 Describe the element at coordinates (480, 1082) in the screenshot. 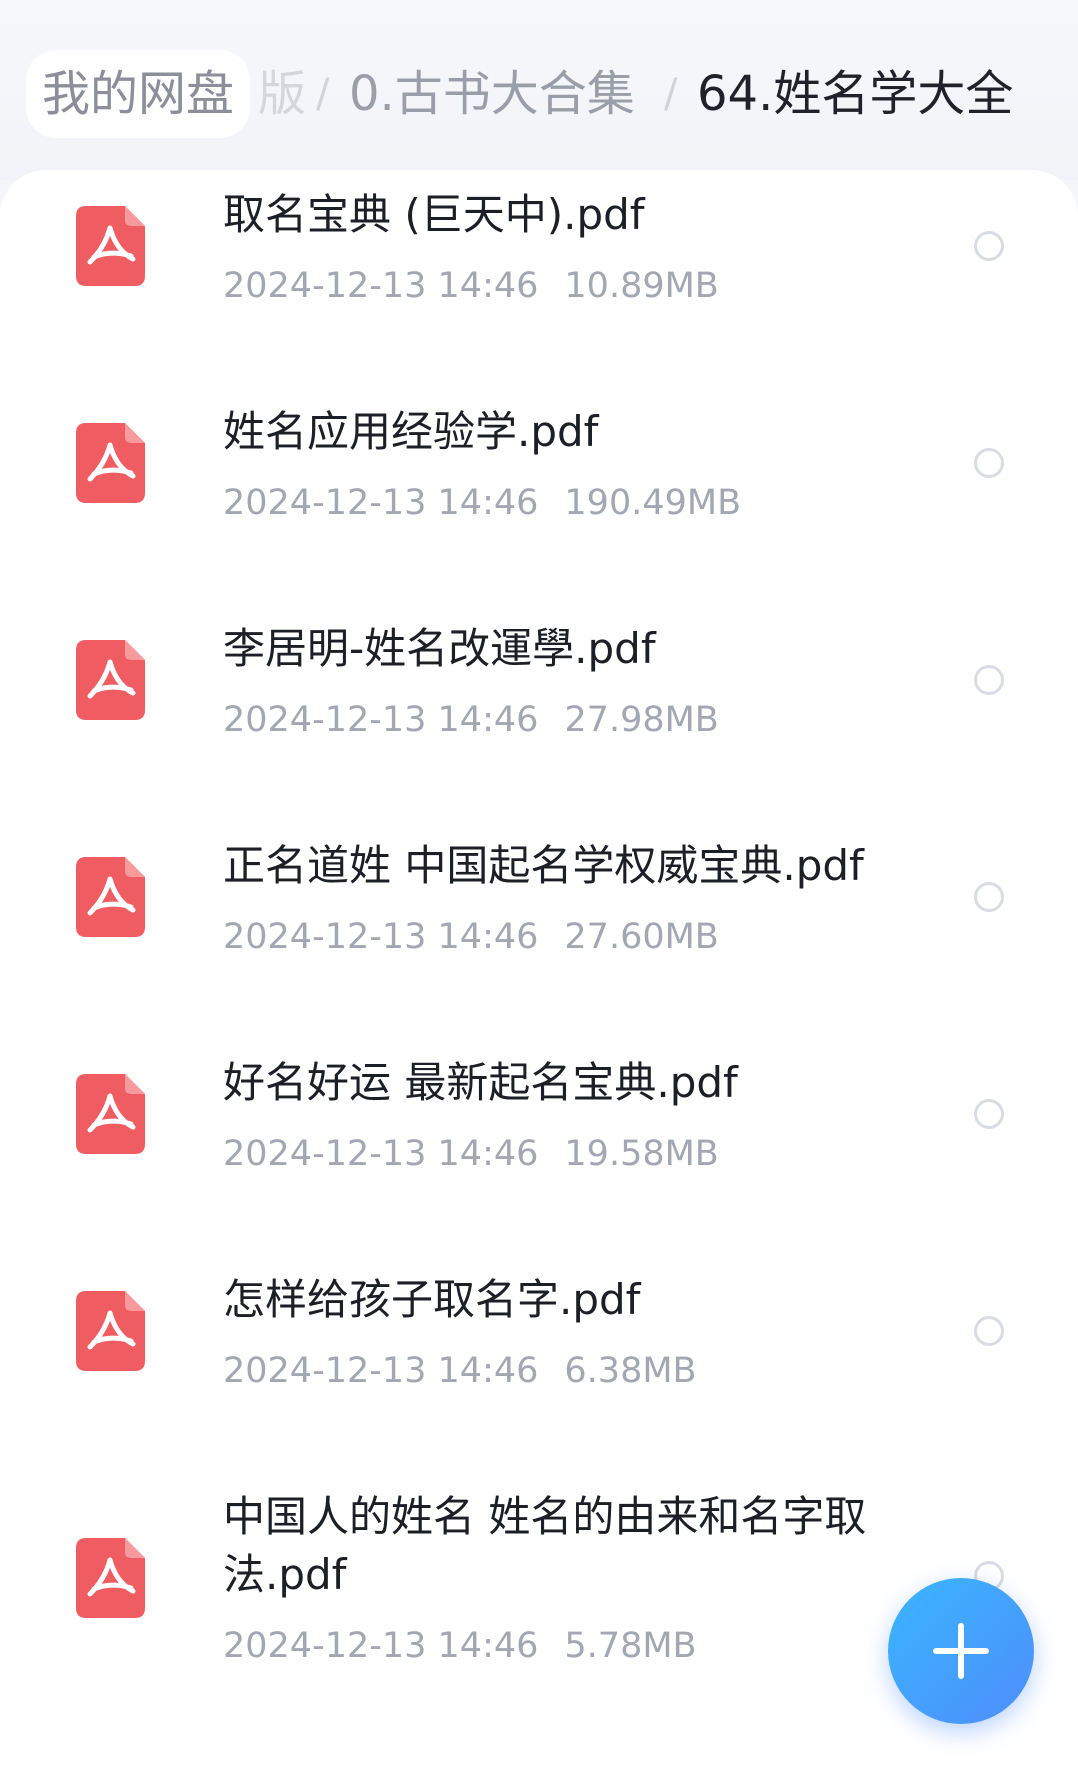

I see `file-name: 好名好运 最新起名宝典.pdf` at that location.